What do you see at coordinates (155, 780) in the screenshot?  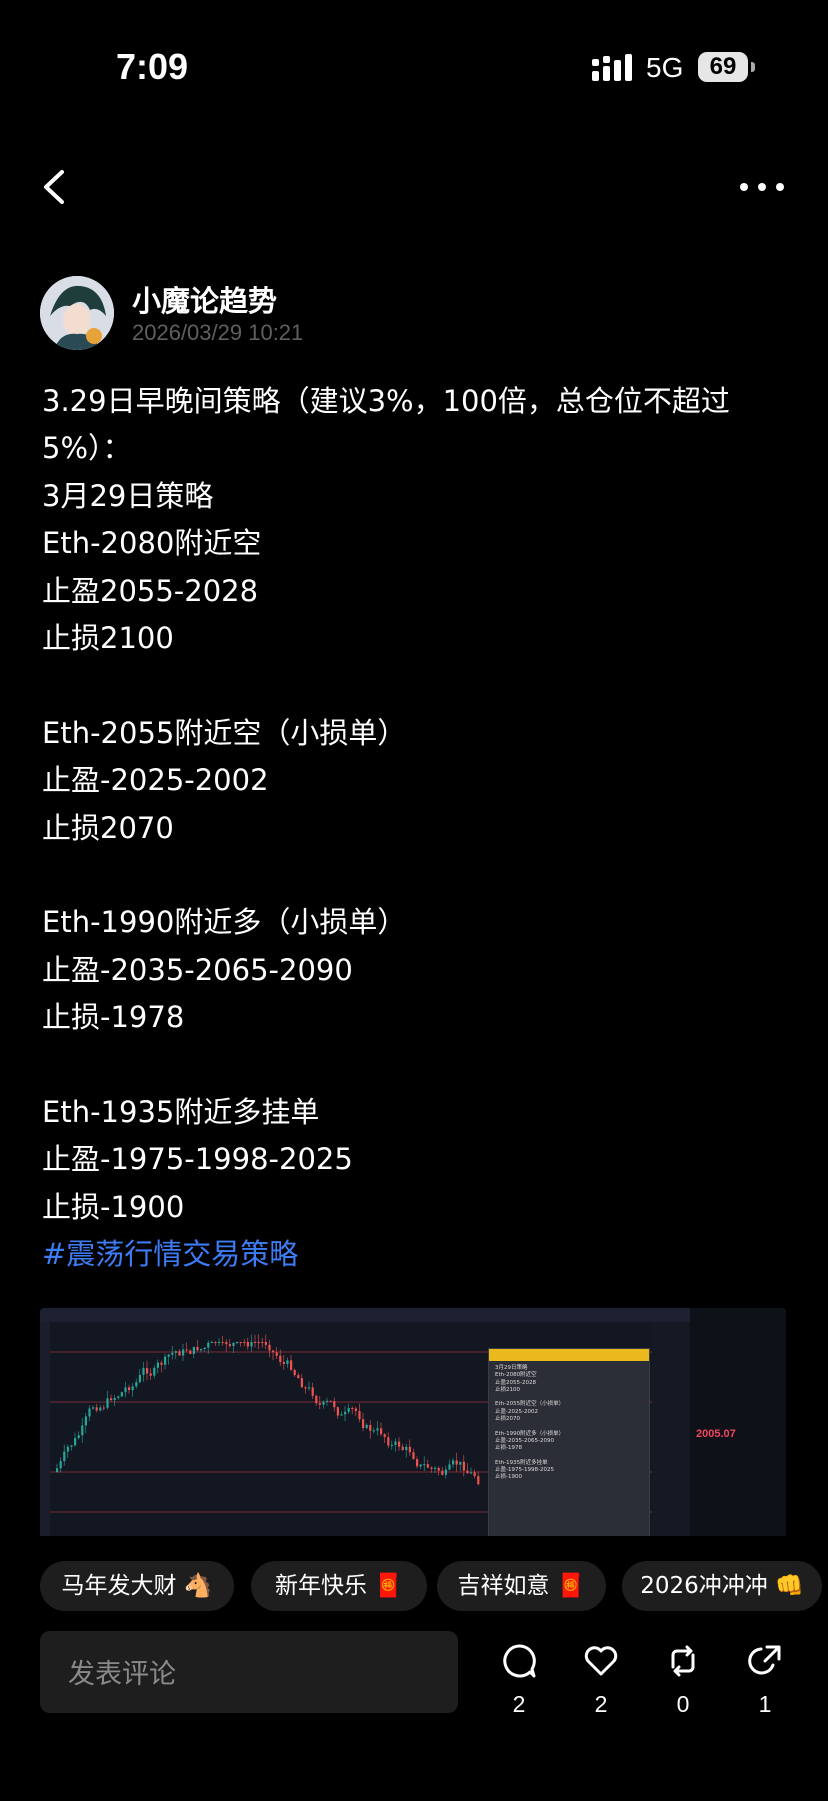 I see `post-line: 止盈-2025-2002` at bounding box center [155, 780].